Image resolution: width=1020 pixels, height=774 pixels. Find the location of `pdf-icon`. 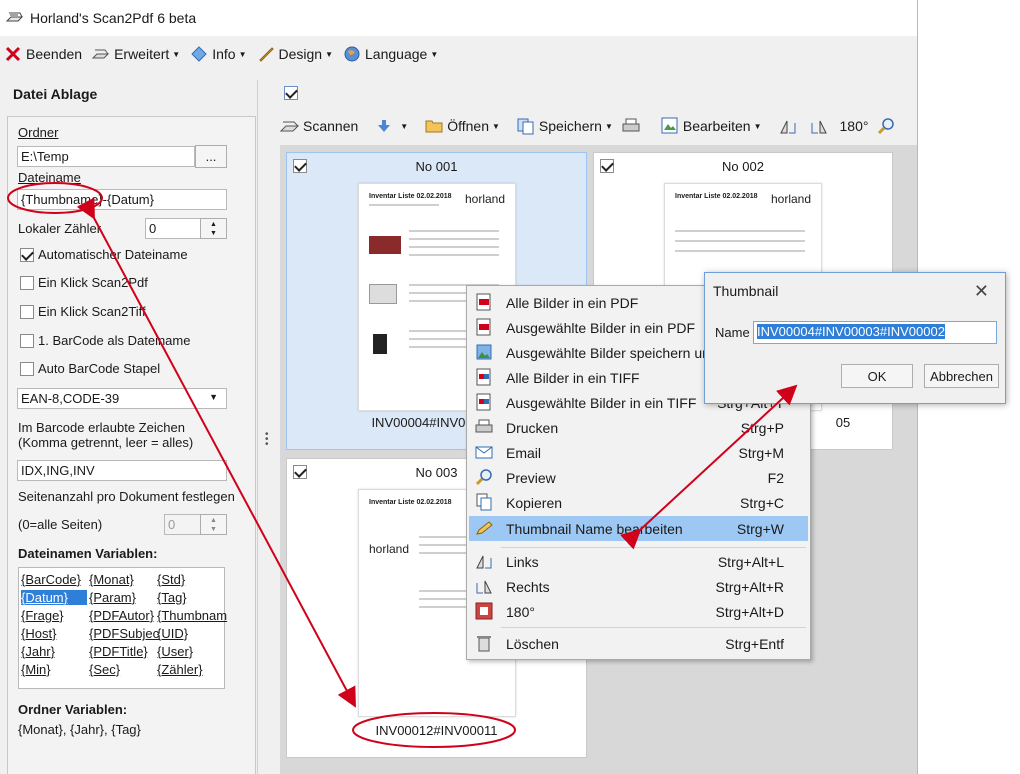

pdf-icon is located at coordinates (484, 327).